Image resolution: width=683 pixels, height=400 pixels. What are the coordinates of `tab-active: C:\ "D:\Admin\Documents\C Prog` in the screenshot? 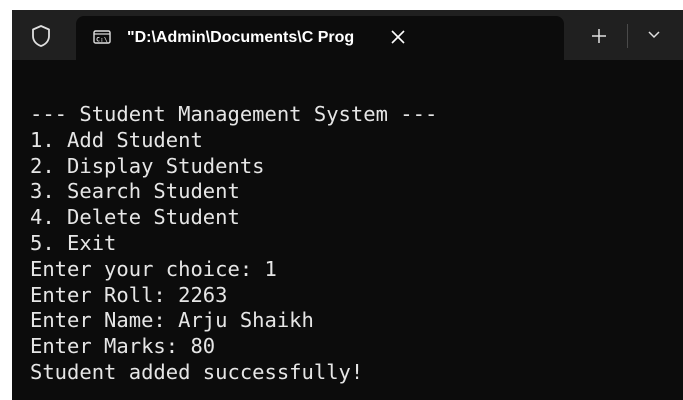 It's located at (320, 38).